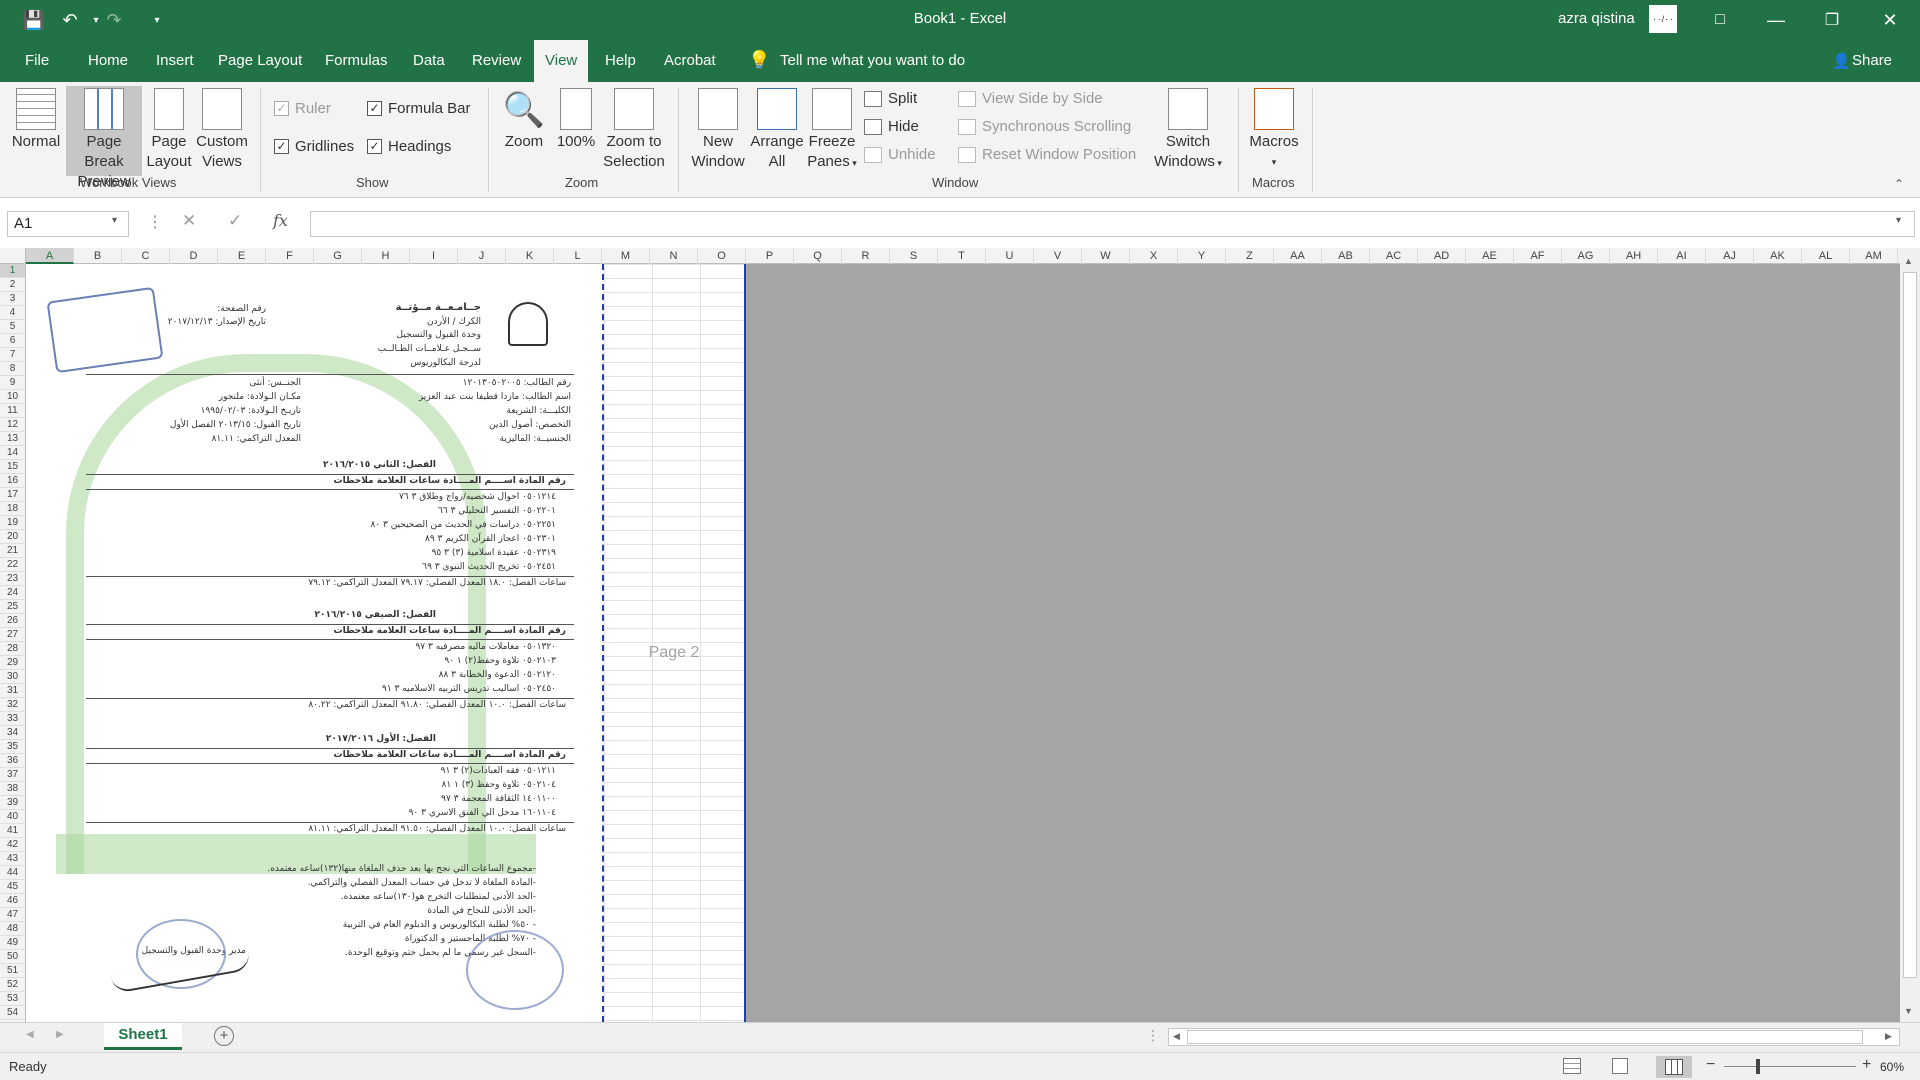 Image resolution: width=1920 pixels, height=1080 pixels. What do you see at coordinates (872, 61) in the screenshot?
I see `tell-me-search: Tell me what you want to do` at bounding box center [872, 61].